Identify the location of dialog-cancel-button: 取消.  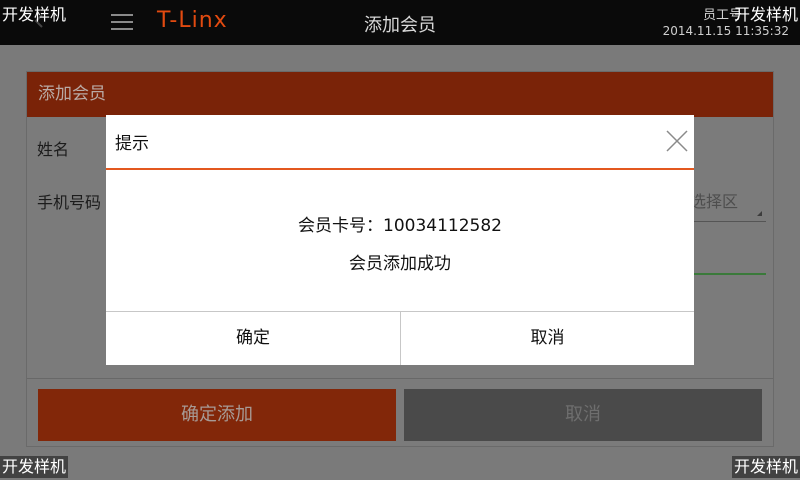
(547, 338).